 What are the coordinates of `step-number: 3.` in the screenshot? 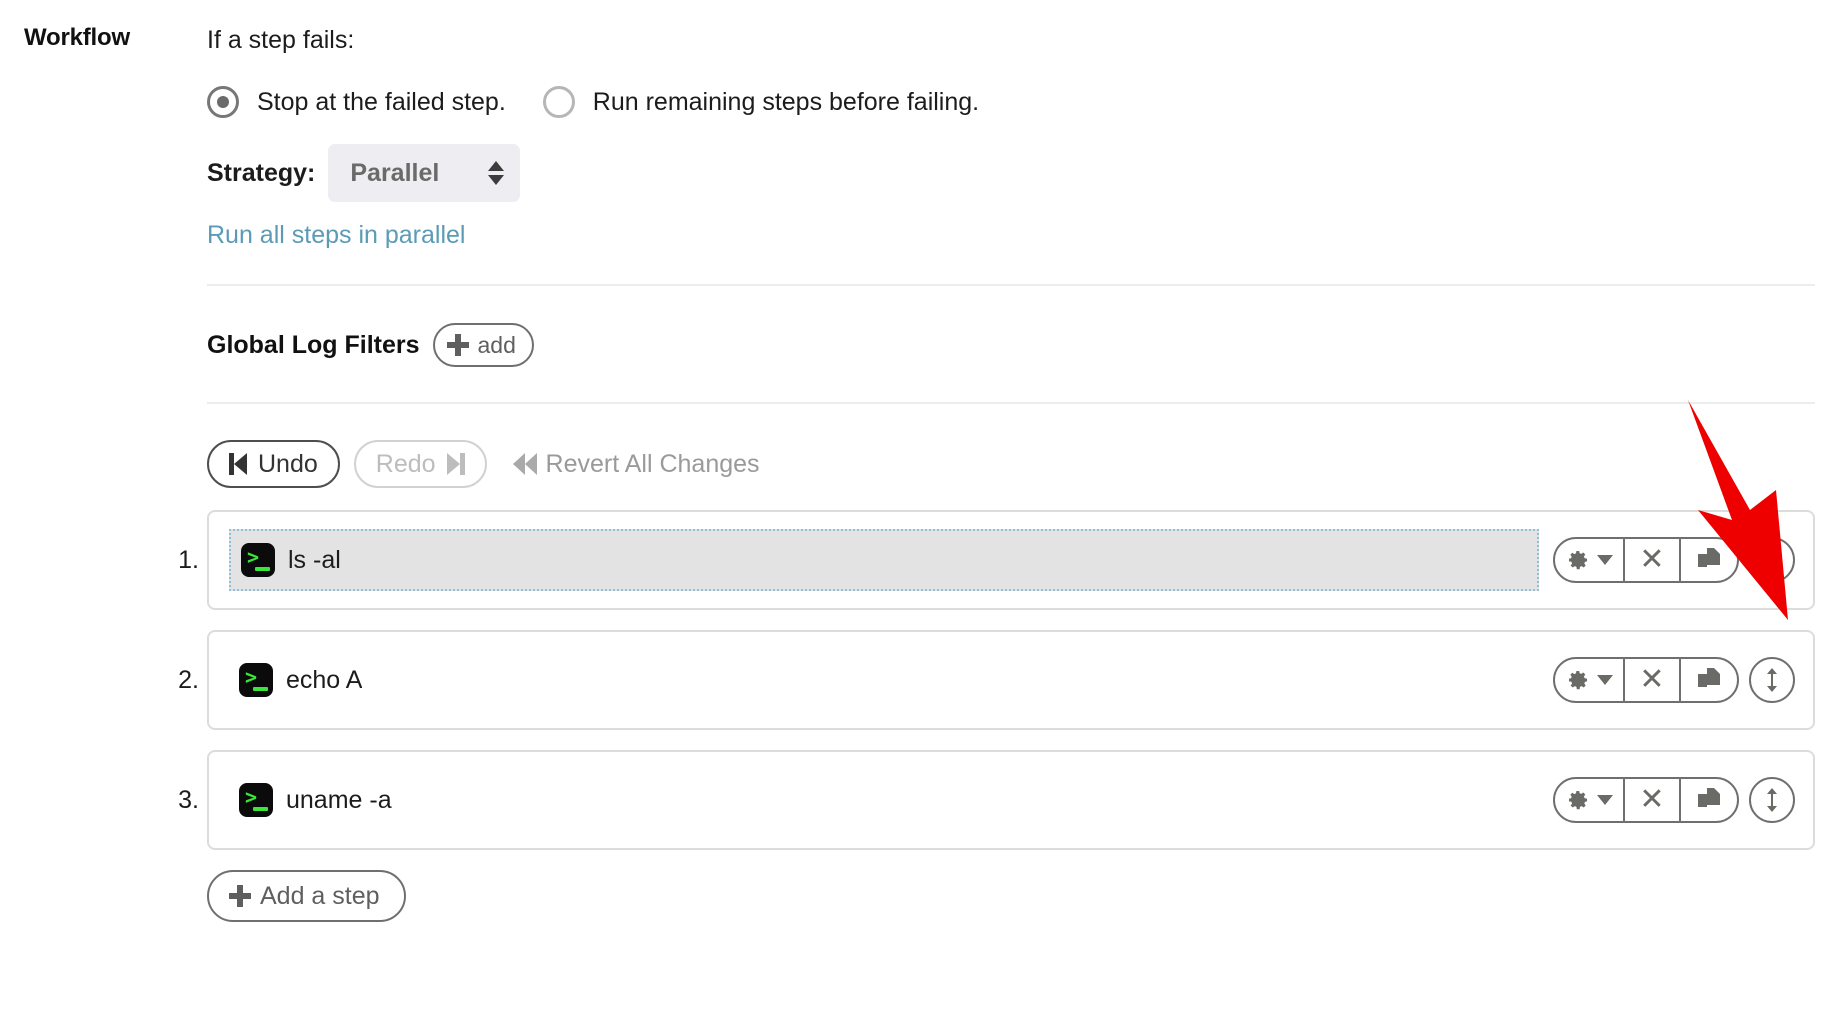 It's located at (188, 799).